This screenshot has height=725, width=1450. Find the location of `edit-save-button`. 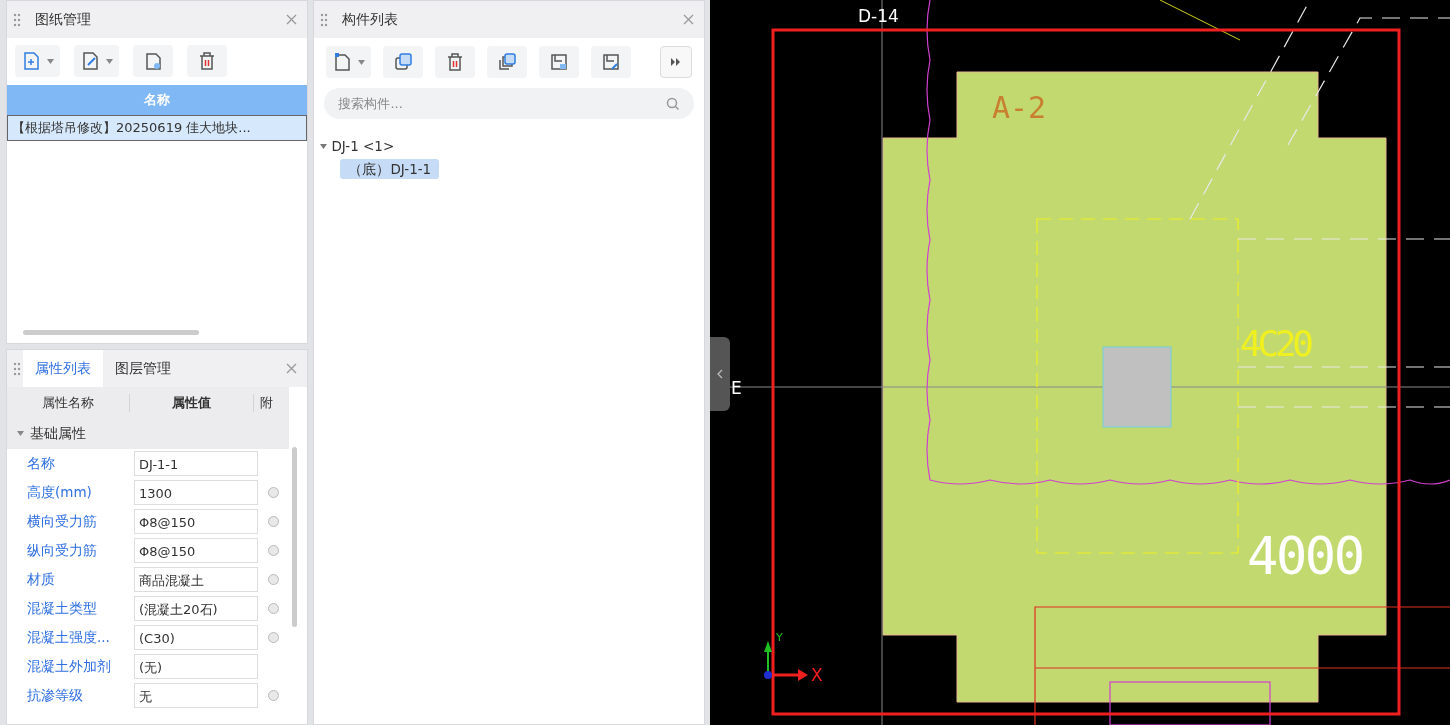

edit-save-button is located at coordinates (611, 62).